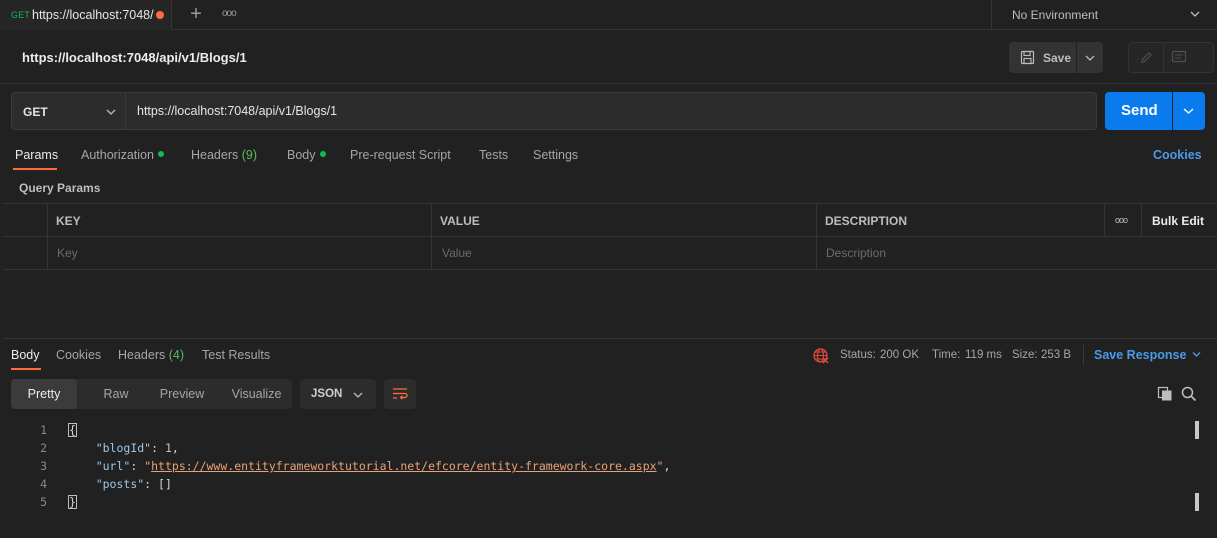 The height and width of the screenshot is (538, 1217). Describe the element at coordinates (457, 253) in the screenshot. I see `value-input: Value` at that location.